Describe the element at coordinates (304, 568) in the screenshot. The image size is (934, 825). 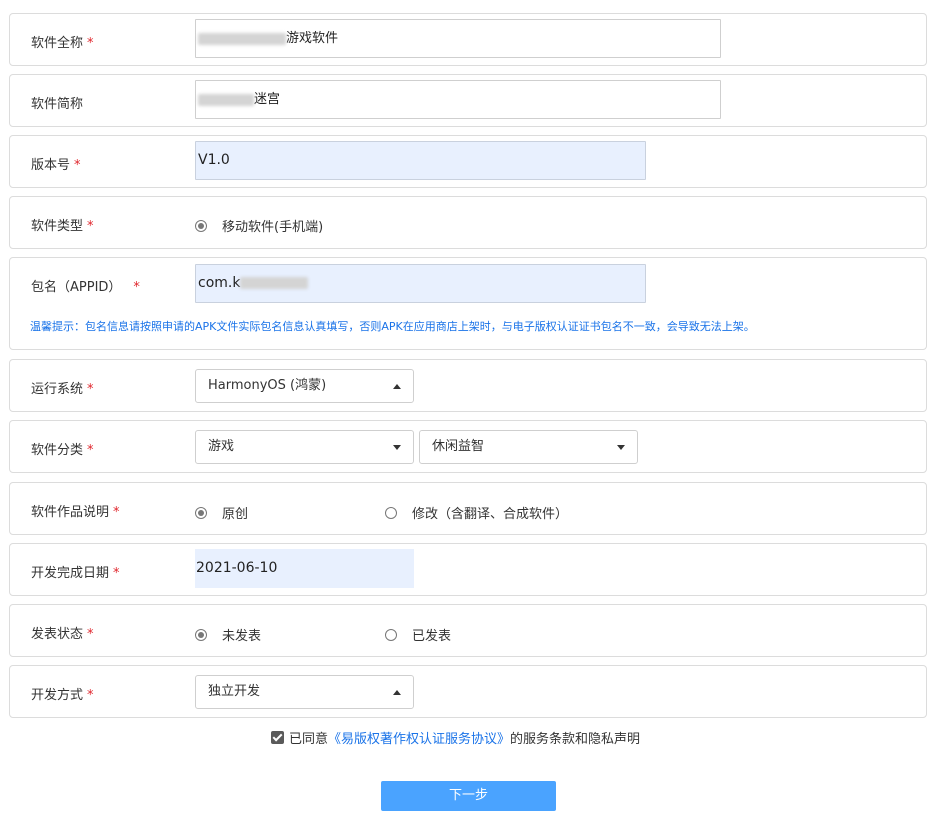
I see `finish-date-input: 2021-06-10` at that location.